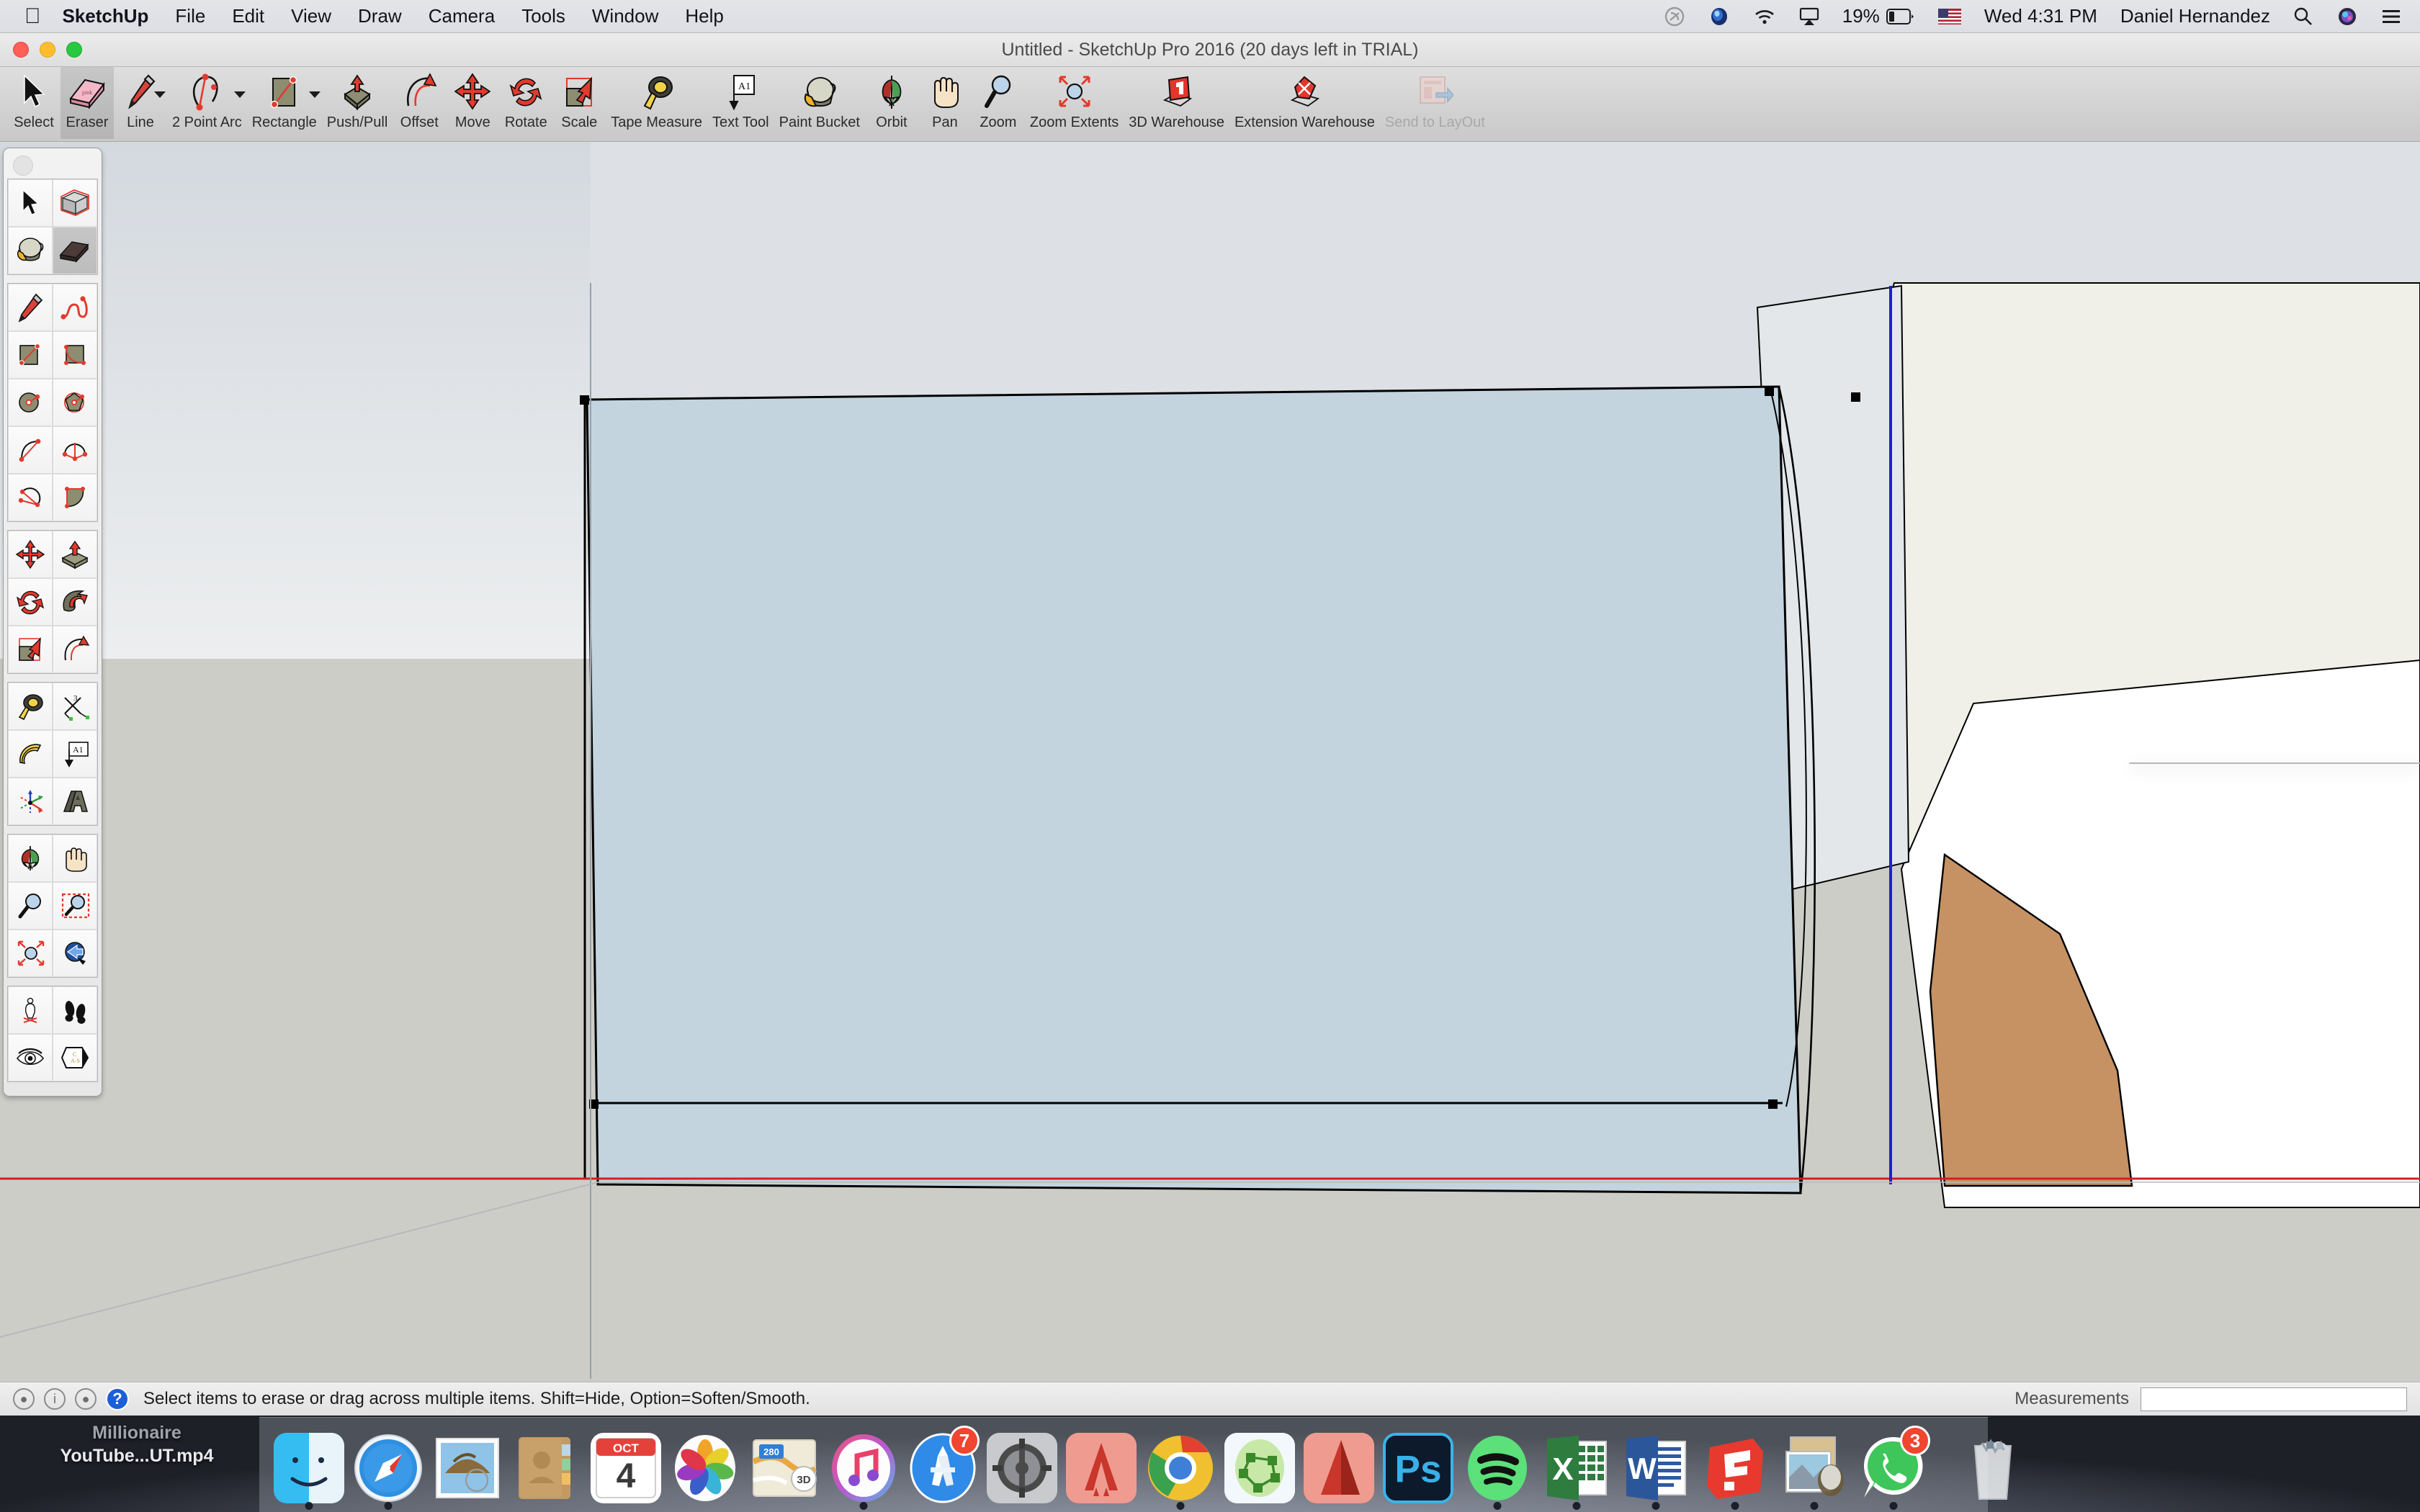  Describe the element at coordinates (625, 16) in the screenshot. I see `menu-item-window: Window` at that location.